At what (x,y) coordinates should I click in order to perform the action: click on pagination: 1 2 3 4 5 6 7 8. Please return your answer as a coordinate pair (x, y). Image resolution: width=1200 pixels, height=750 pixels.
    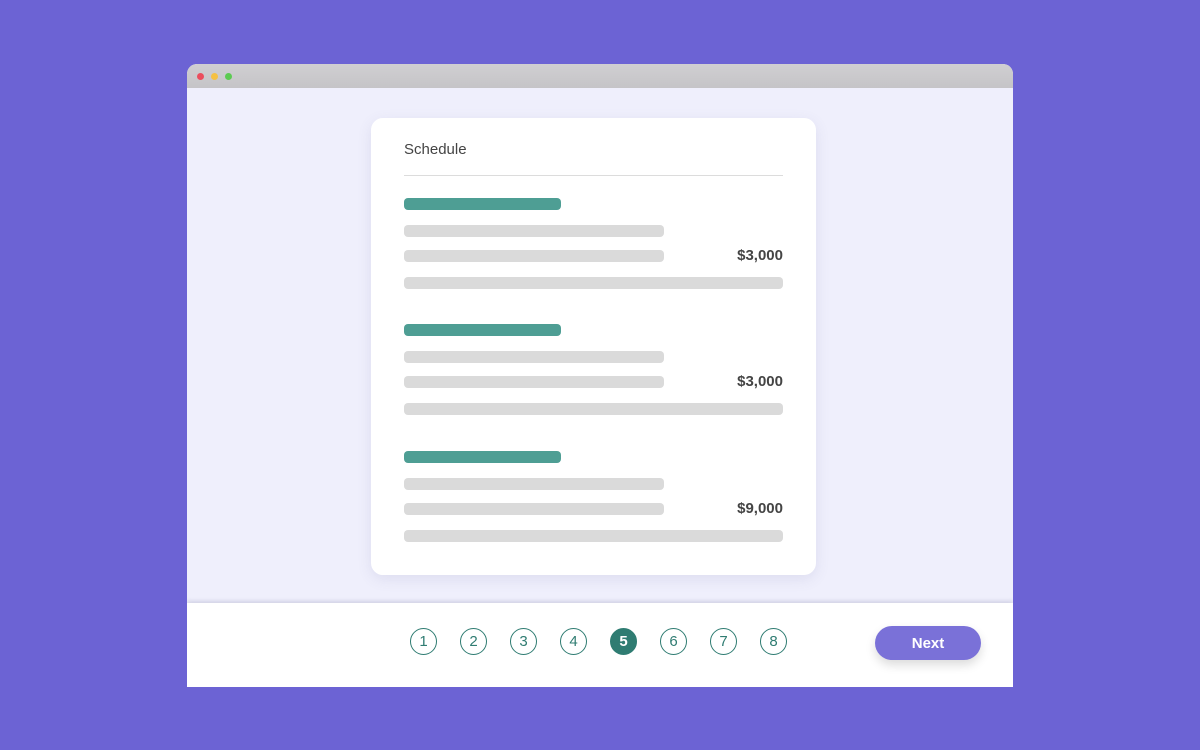
    Looking at the image, I should click on (598, 641).